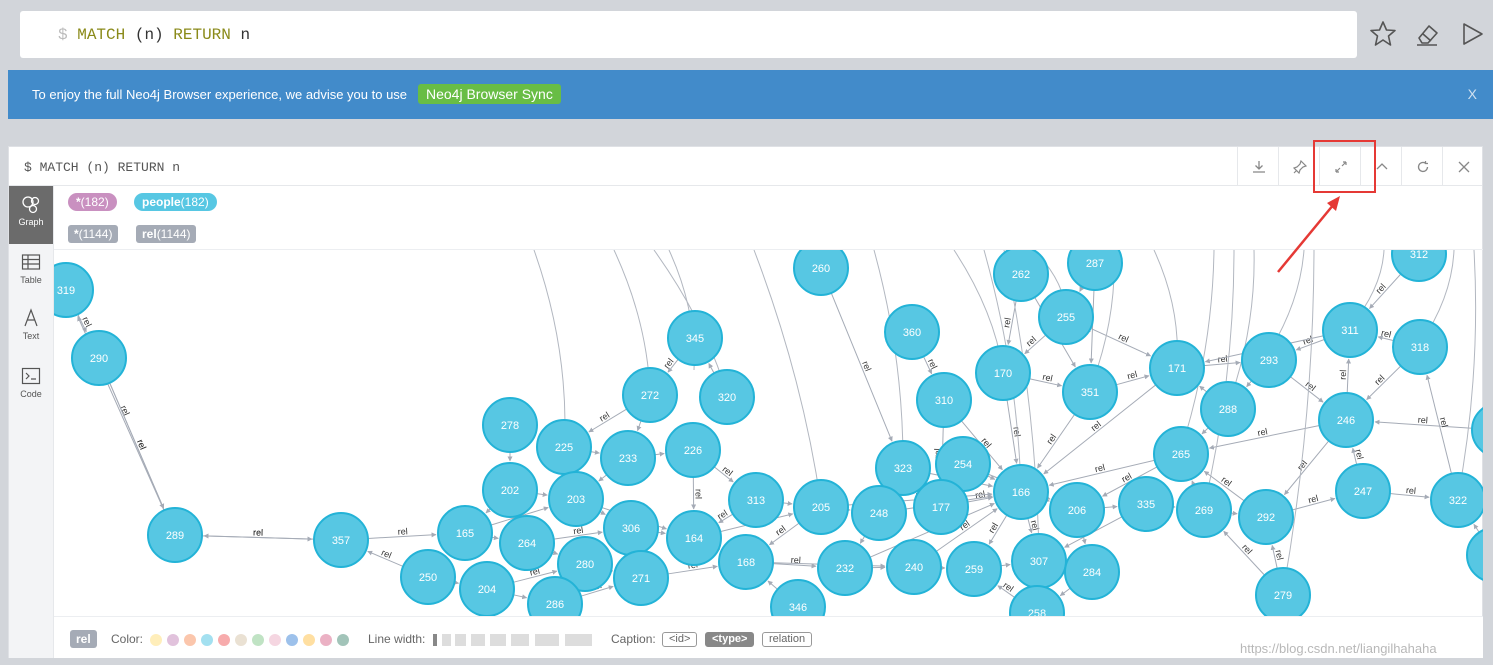 The width and height of the screenshot is (1493, 665). Describe the element at coordinates (99, 358) in the screenshot. I see `graph-node: 290` at that location.